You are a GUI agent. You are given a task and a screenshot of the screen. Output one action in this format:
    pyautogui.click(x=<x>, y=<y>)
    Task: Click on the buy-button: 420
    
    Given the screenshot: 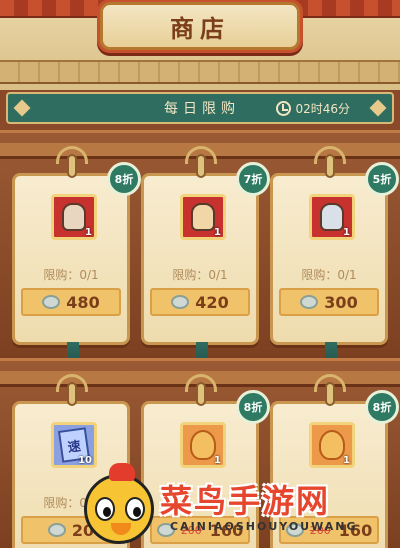 What is the action you would take?
    pyautogui.click(x=200, y=302)
    